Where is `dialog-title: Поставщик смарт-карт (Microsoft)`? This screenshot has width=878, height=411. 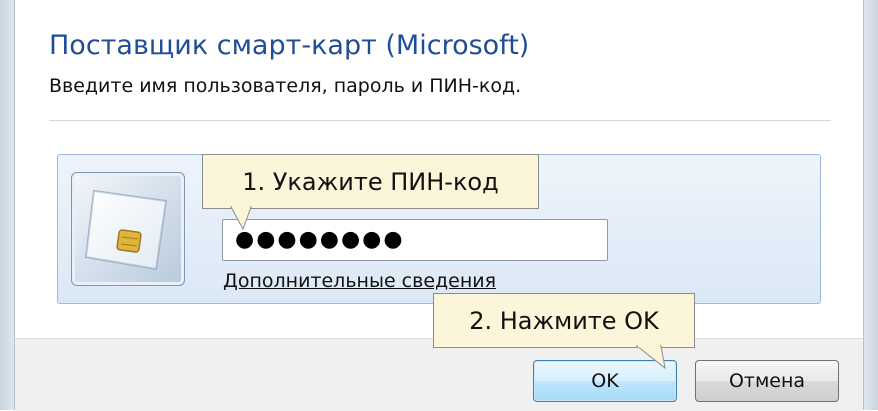 dialog-title: Поставщик смарт-карт (Microsoft) is located at coordinates (289, 45).